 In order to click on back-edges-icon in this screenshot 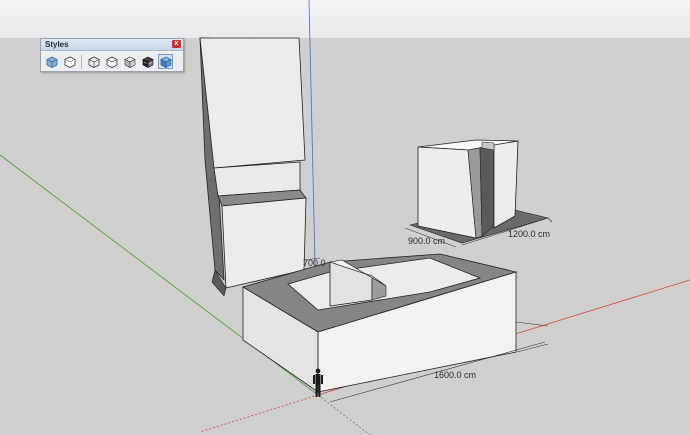, I will do `click(69, 62)`.